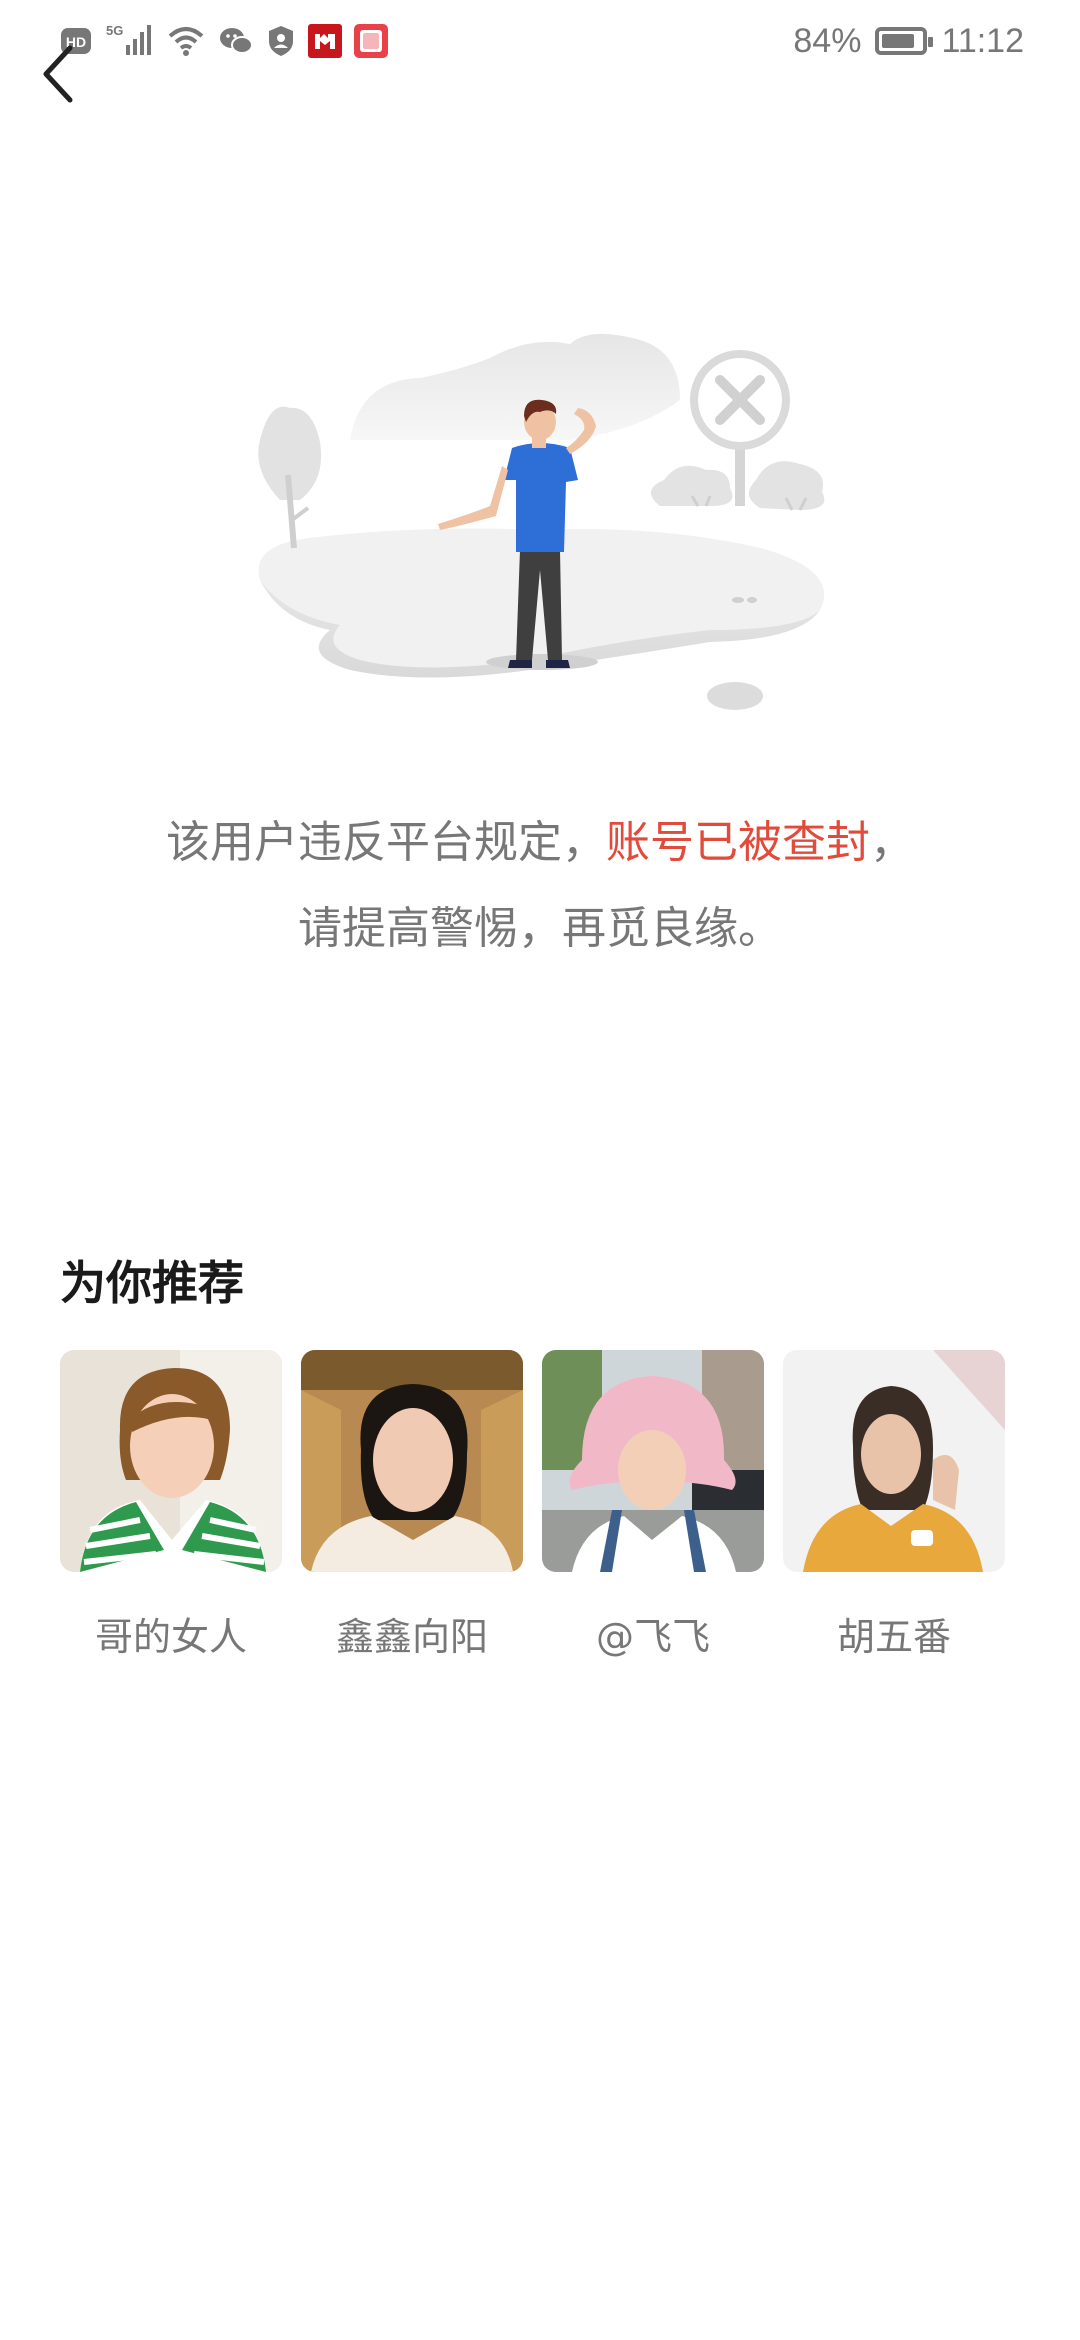  Describe the element at coordinates (236, 41) in the screenshot. I see `wechat-icon` at that location.